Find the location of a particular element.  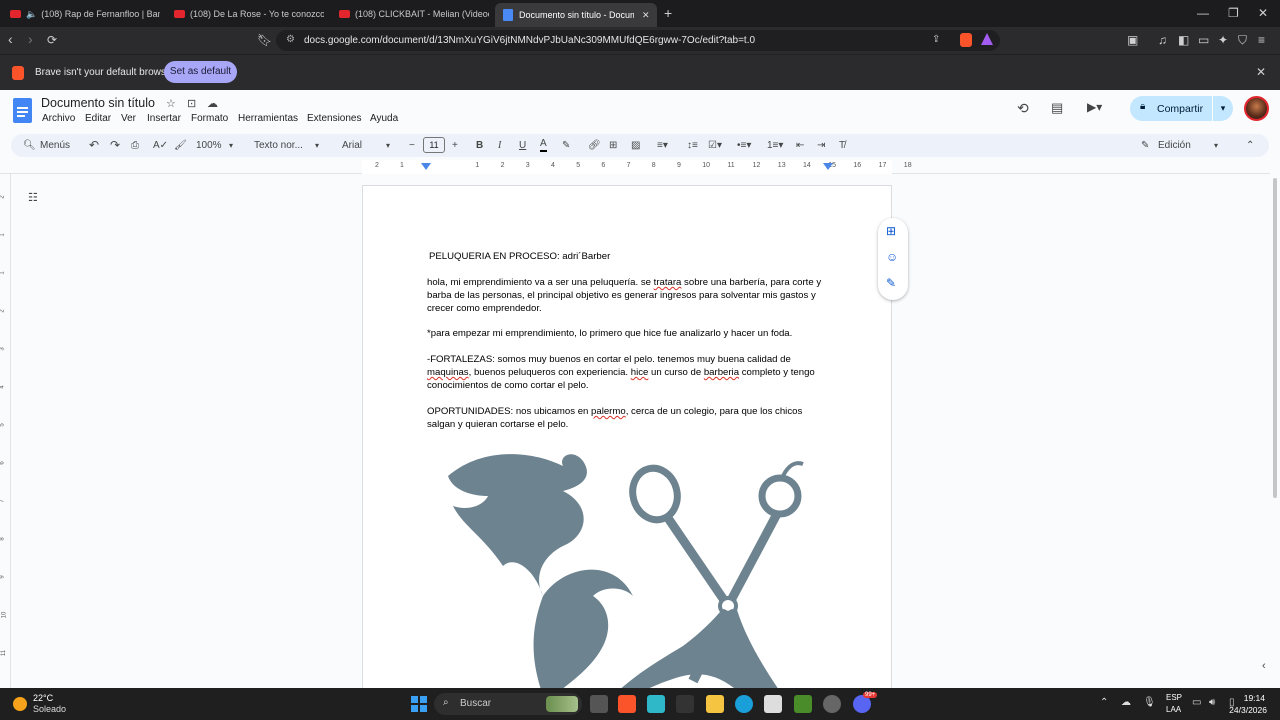

comments-icon: ▤ is located at coordinates (1057, 108).